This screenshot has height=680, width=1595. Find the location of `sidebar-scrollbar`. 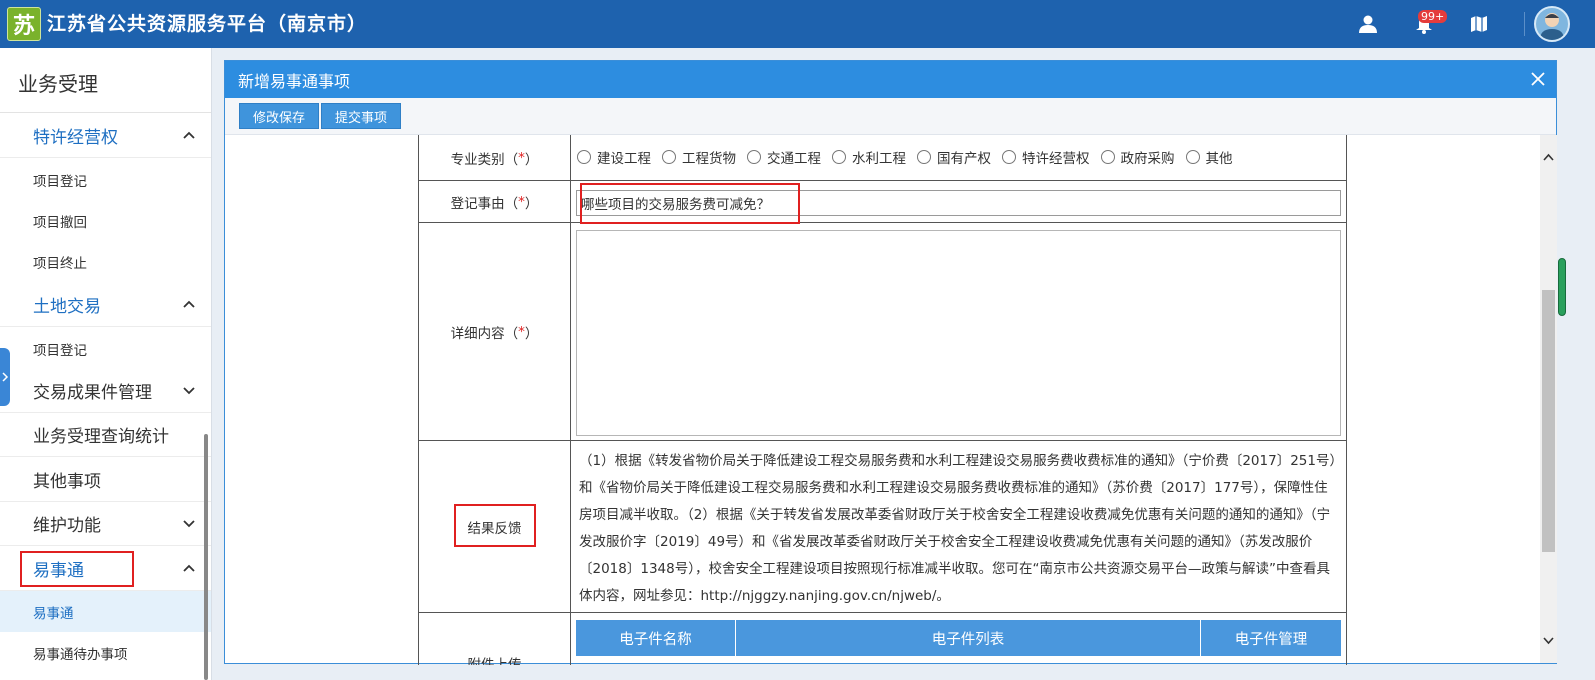

sidebar-scrollbar is located at coordinates (206, 557).